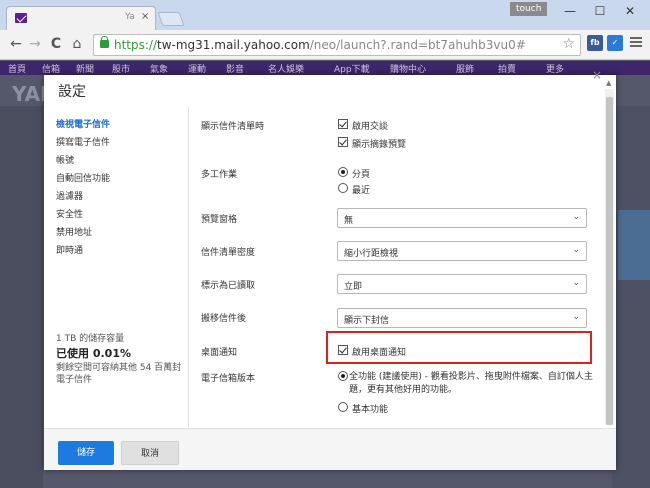  Describe the element at coordinates (609, 261) in the screenshot. I see `scrollbar-thumb` at that location.